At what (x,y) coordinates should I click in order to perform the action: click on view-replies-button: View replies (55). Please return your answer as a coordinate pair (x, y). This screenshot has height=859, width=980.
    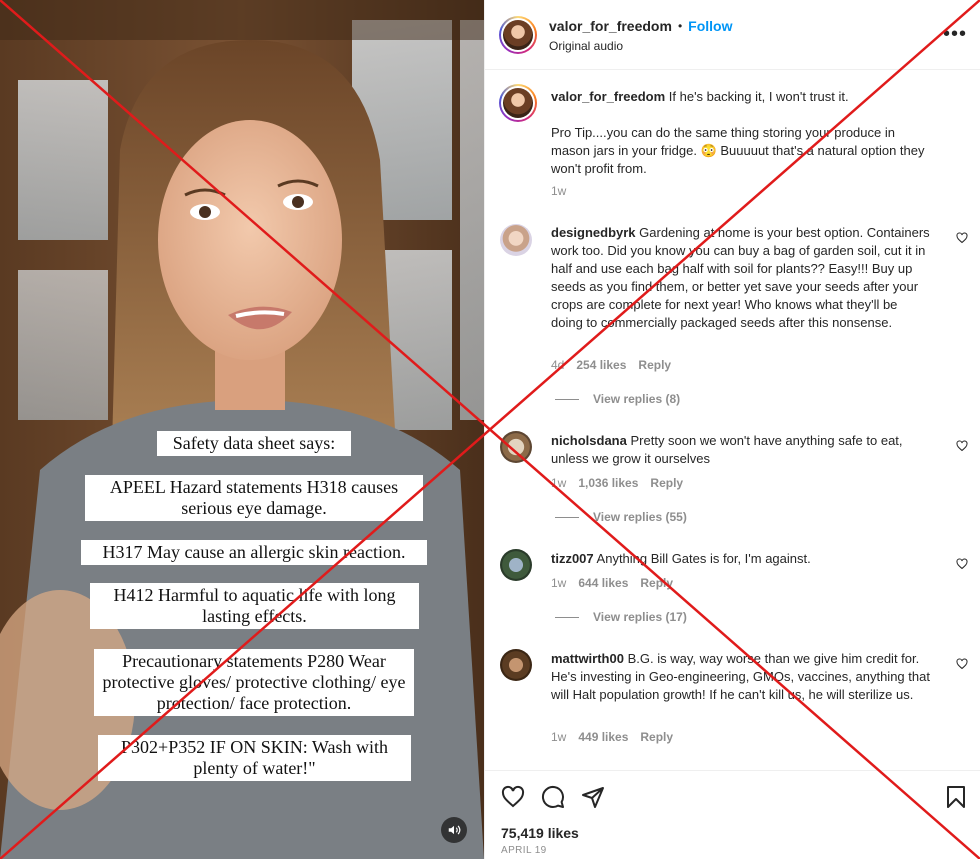
    Looking at the image, I should click on (621, 517).